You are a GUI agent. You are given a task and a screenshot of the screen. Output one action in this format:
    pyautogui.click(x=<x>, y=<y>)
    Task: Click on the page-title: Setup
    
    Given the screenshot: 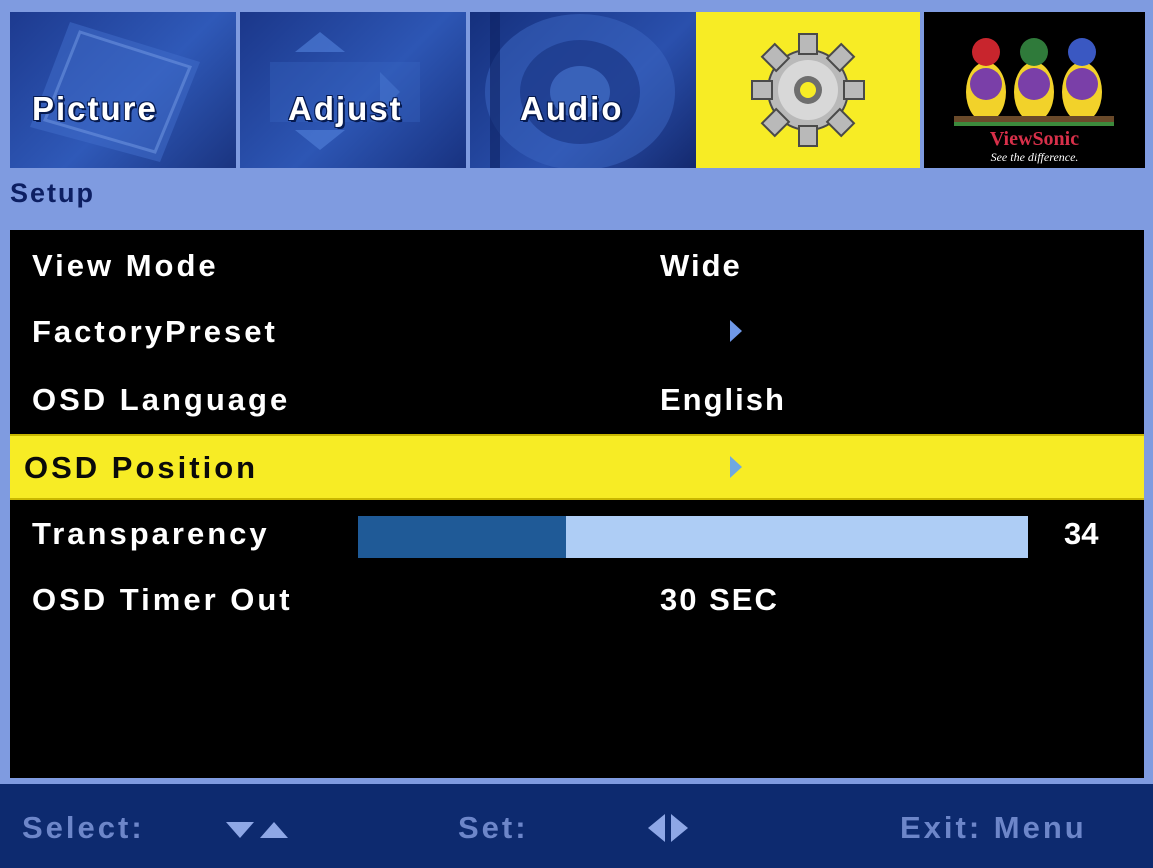 What is the action you would take?
    pyautogui.click(x=53, y=193)
    